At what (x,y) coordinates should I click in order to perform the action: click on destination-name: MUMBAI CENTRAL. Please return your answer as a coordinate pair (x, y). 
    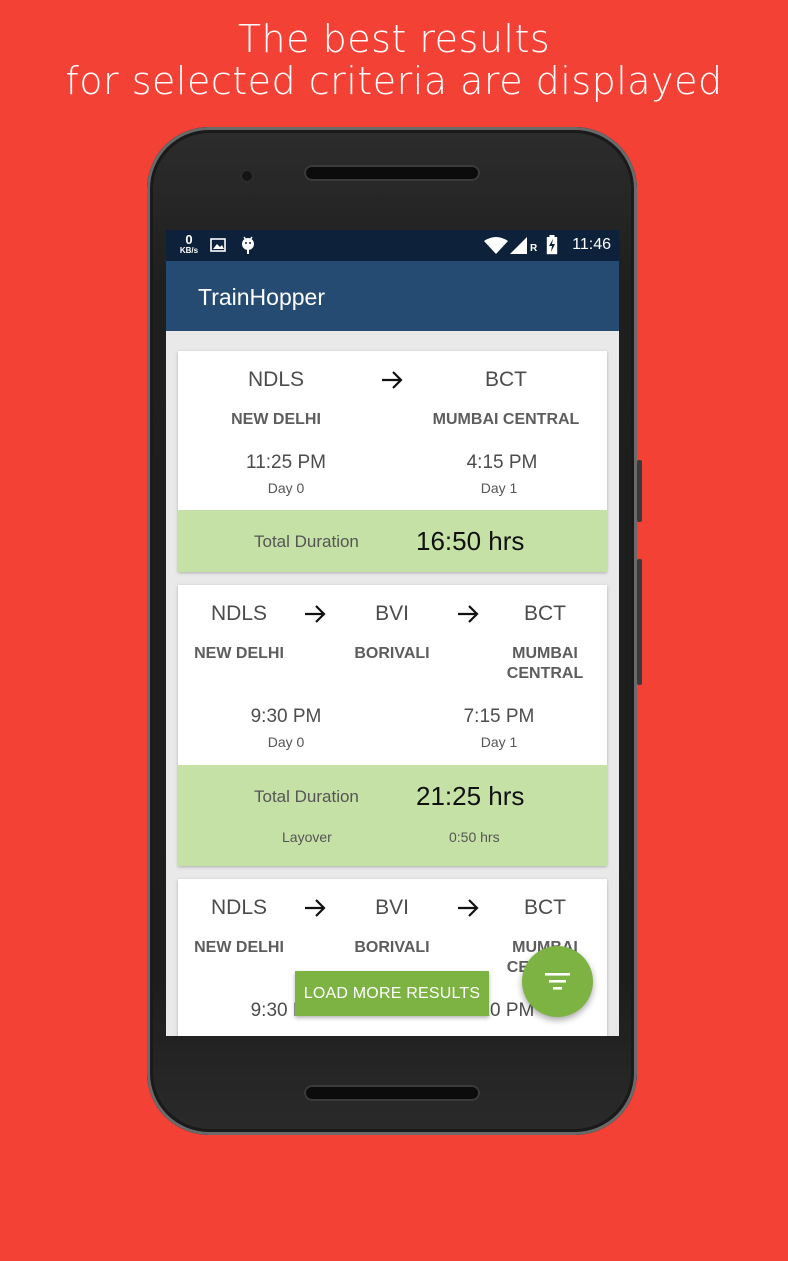
    Looking at the image, I should click on (506, 419).